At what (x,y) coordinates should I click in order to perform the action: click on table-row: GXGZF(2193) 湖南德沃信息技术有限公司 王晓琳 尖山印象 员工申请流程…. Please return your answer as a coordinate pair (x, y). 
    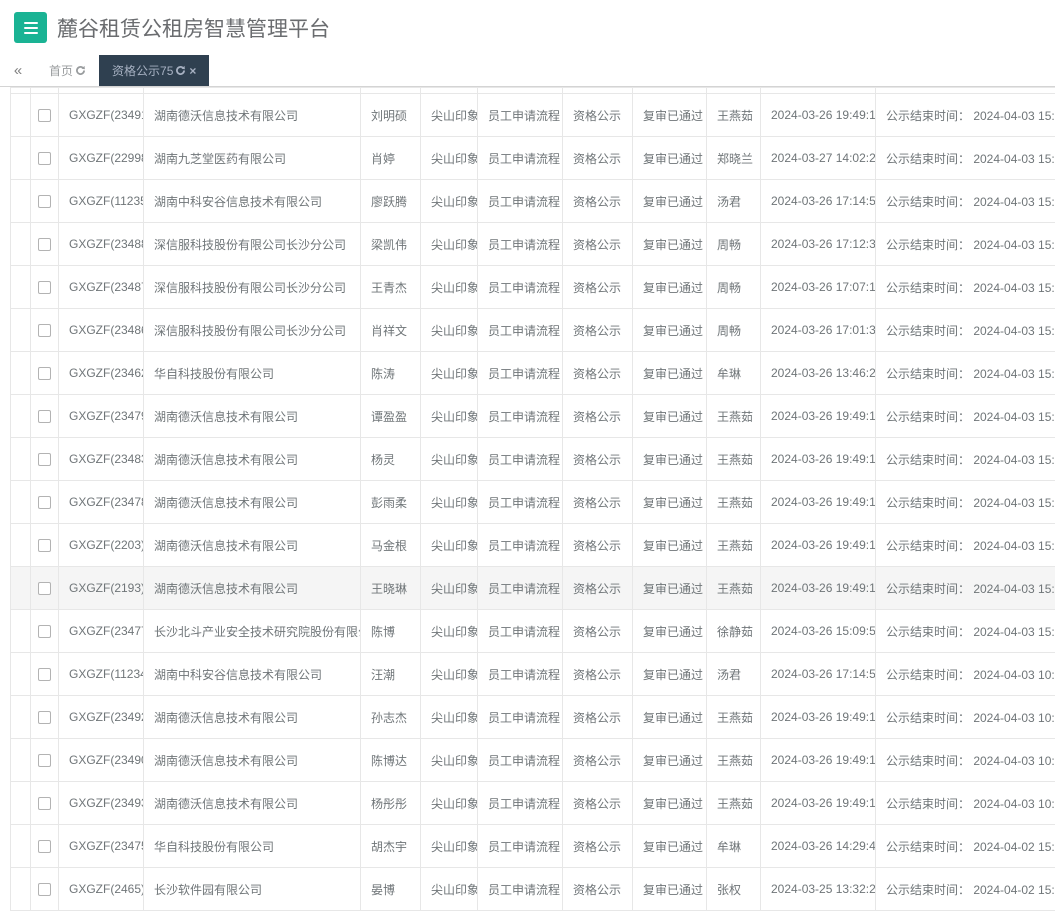
    Looking at the image, I should click on (533, 588).